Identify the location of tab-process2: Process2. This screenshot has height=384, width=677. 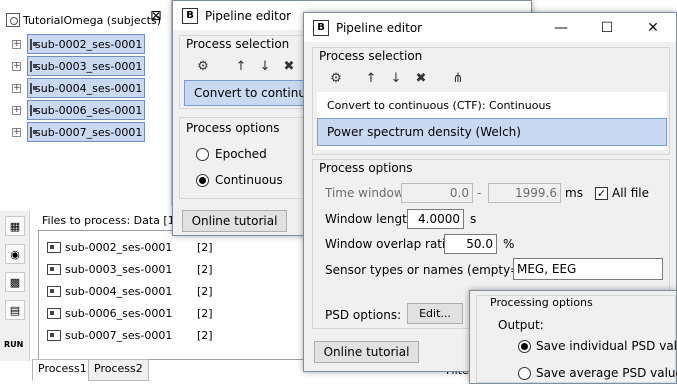
(118, 370).